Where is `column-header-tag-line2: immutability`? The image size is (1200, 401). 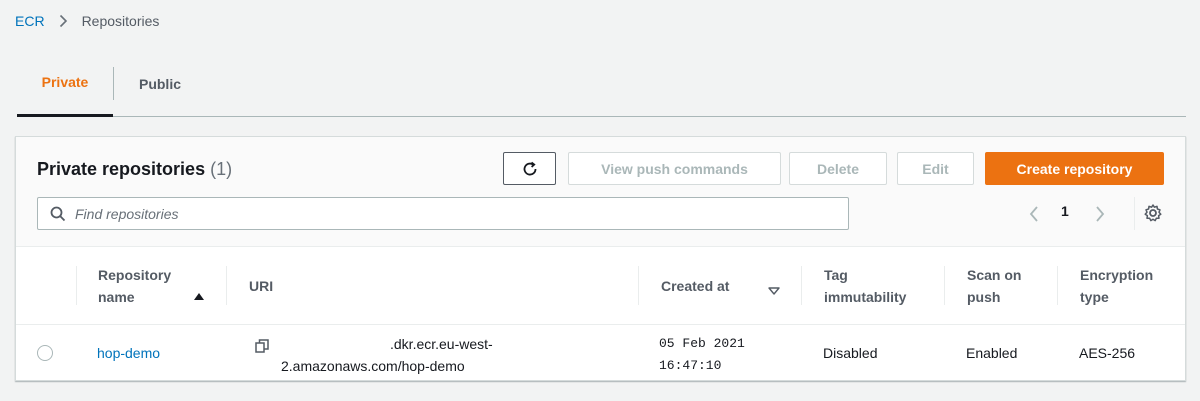 column-header-tag-line2: immutability is located at coordinates (865, 296).